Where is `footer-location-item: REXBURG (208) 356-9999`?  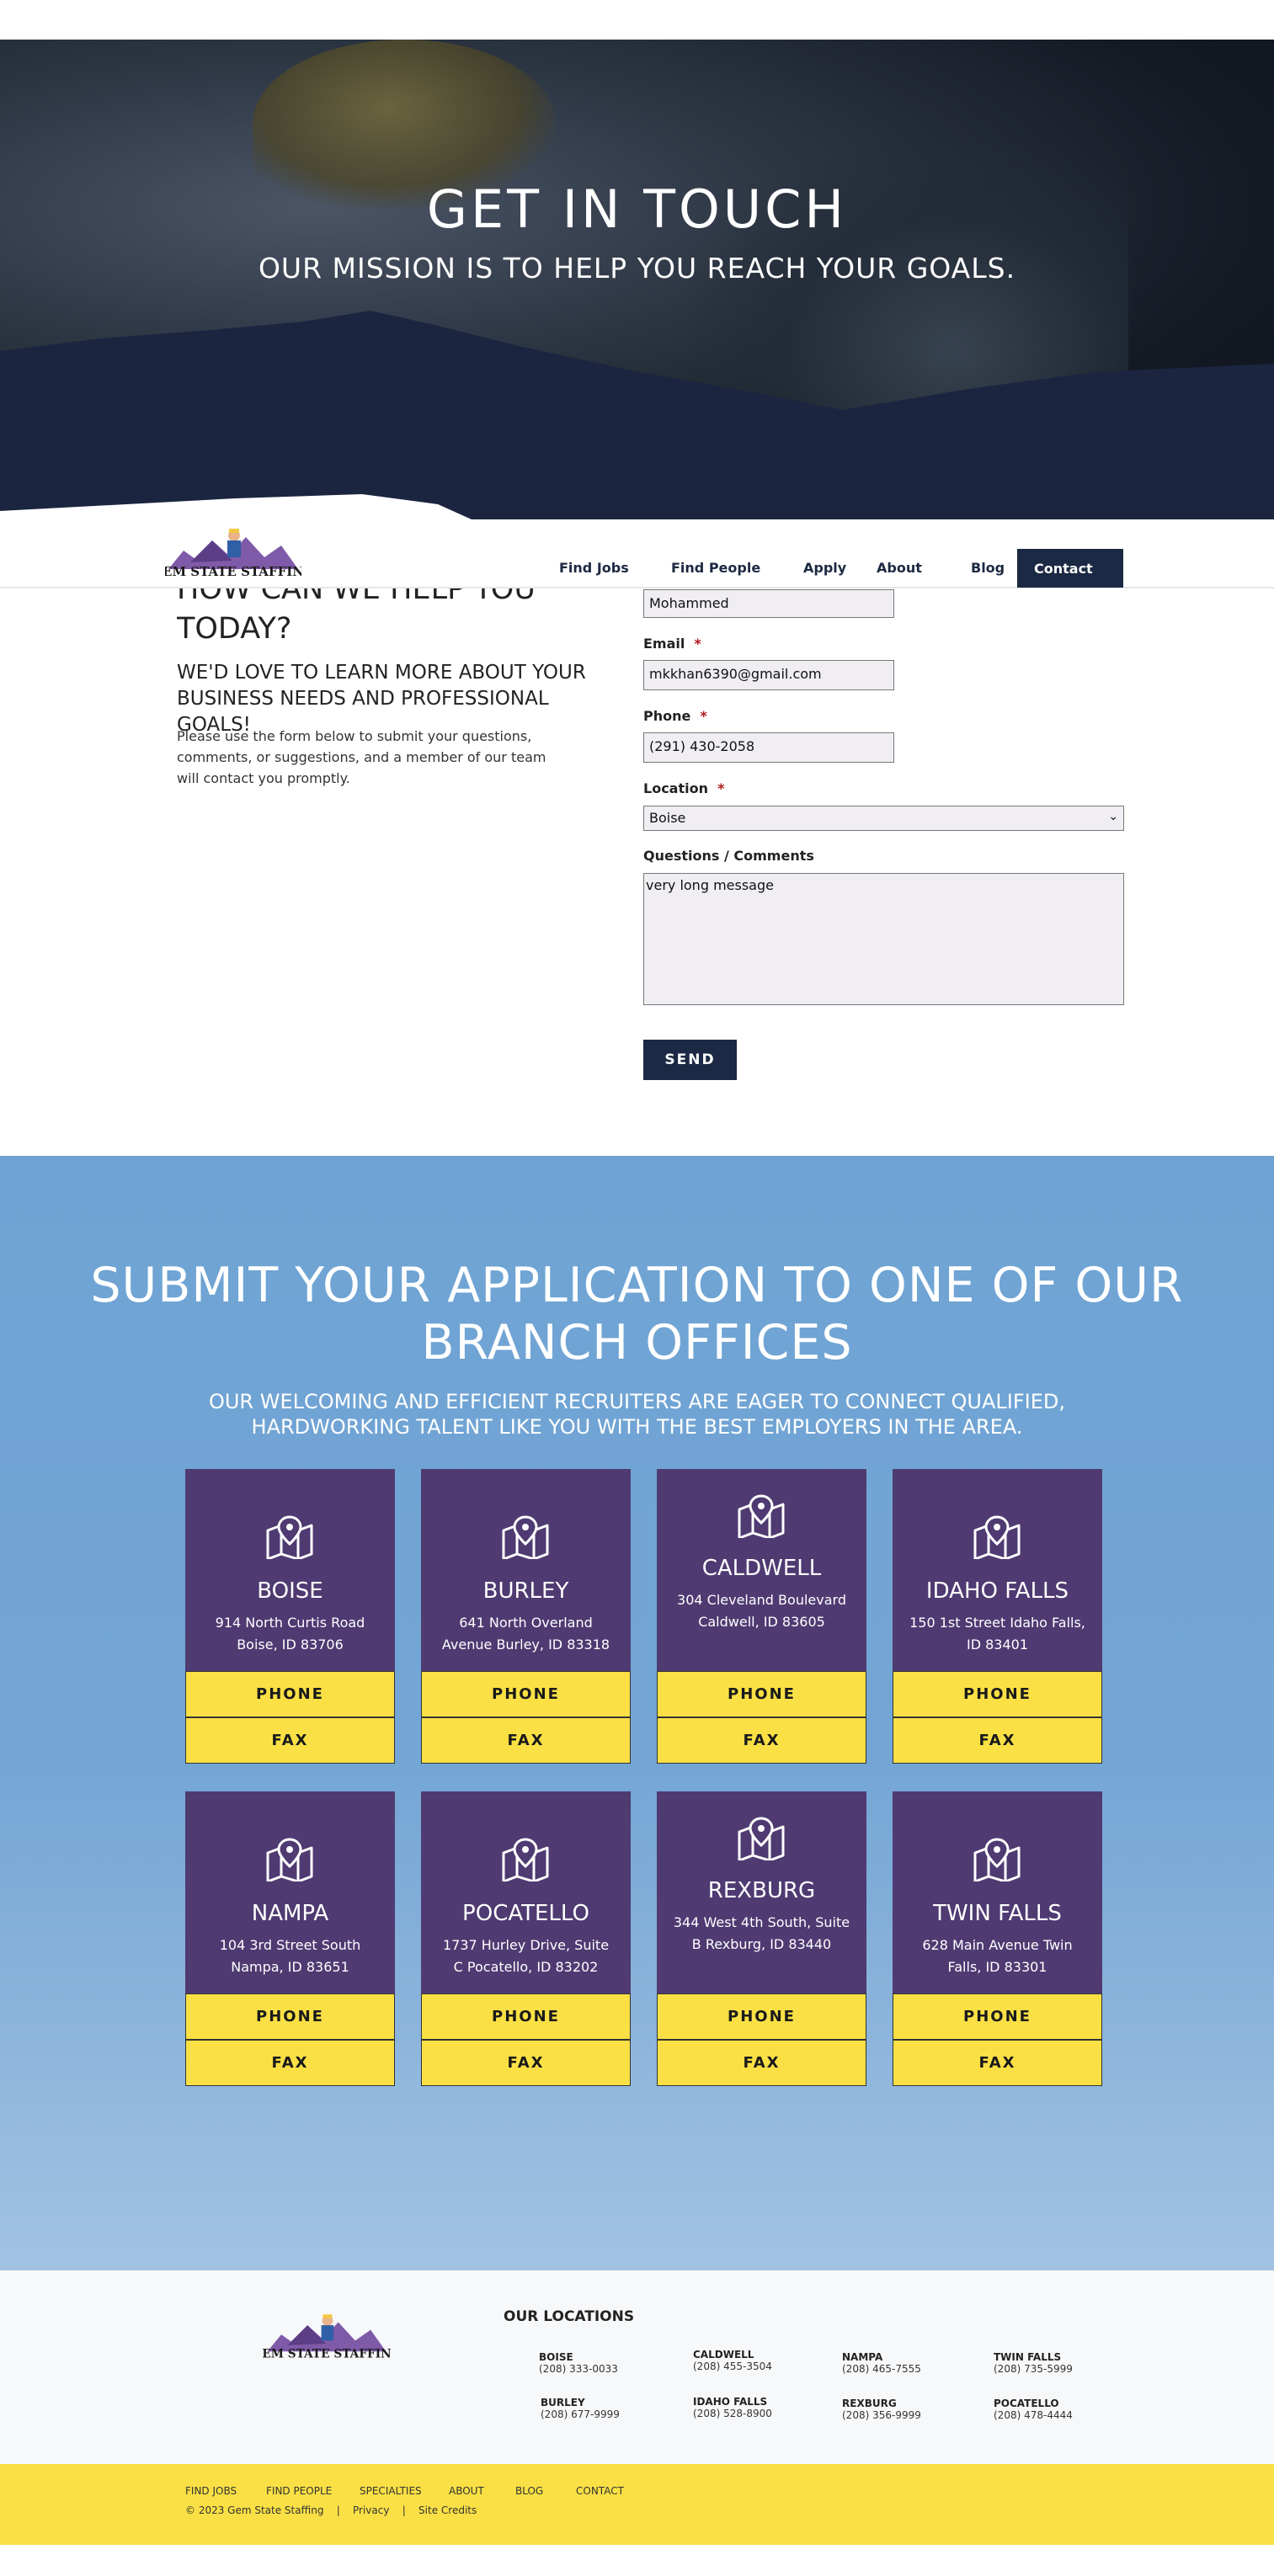
footer-location-item: REXBURG (208) 356-9999 is located at coordinates (881, 2410).